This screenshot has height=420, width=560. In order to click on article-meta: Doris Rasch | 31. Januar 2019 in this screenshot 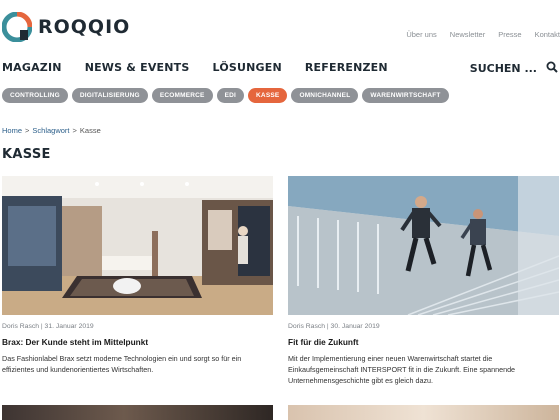, I will do `click(48, 326)`.